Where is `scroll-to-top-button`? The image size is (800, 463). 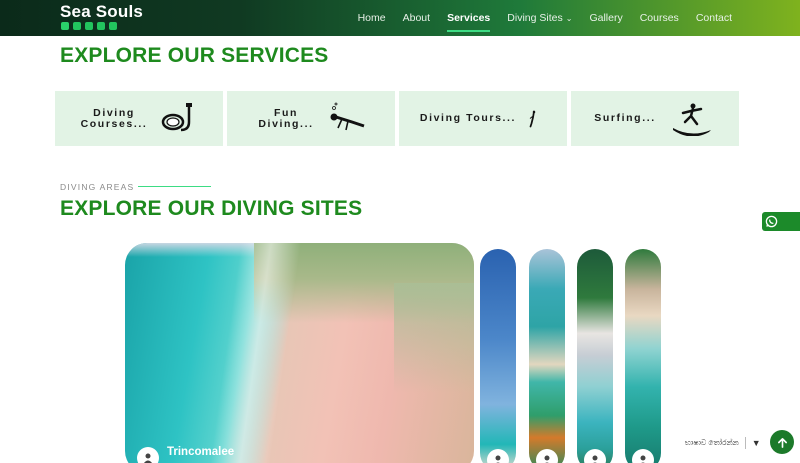 scroll-to-top-button is located at coordinates (782, 442).